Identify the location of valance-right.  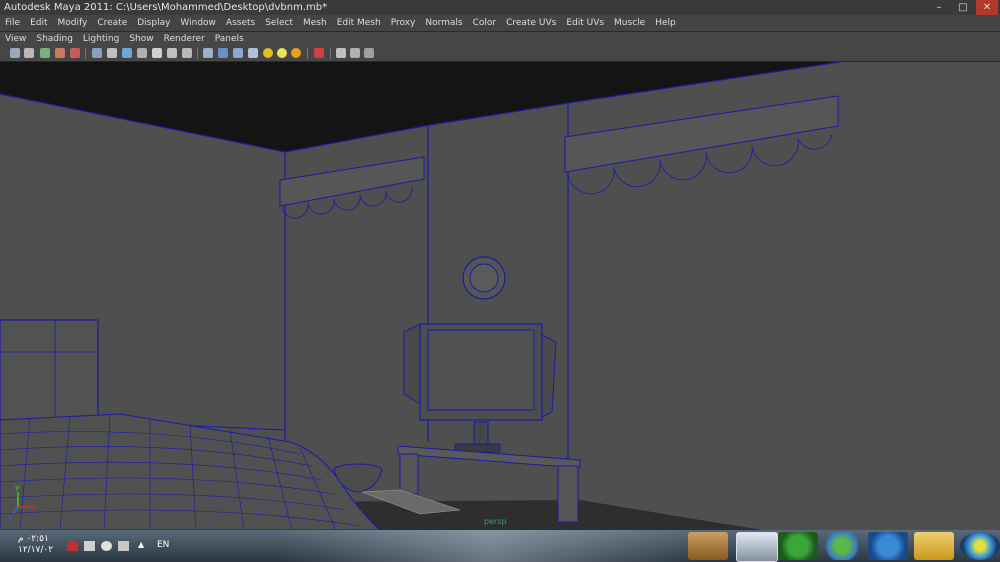
(701, 134).